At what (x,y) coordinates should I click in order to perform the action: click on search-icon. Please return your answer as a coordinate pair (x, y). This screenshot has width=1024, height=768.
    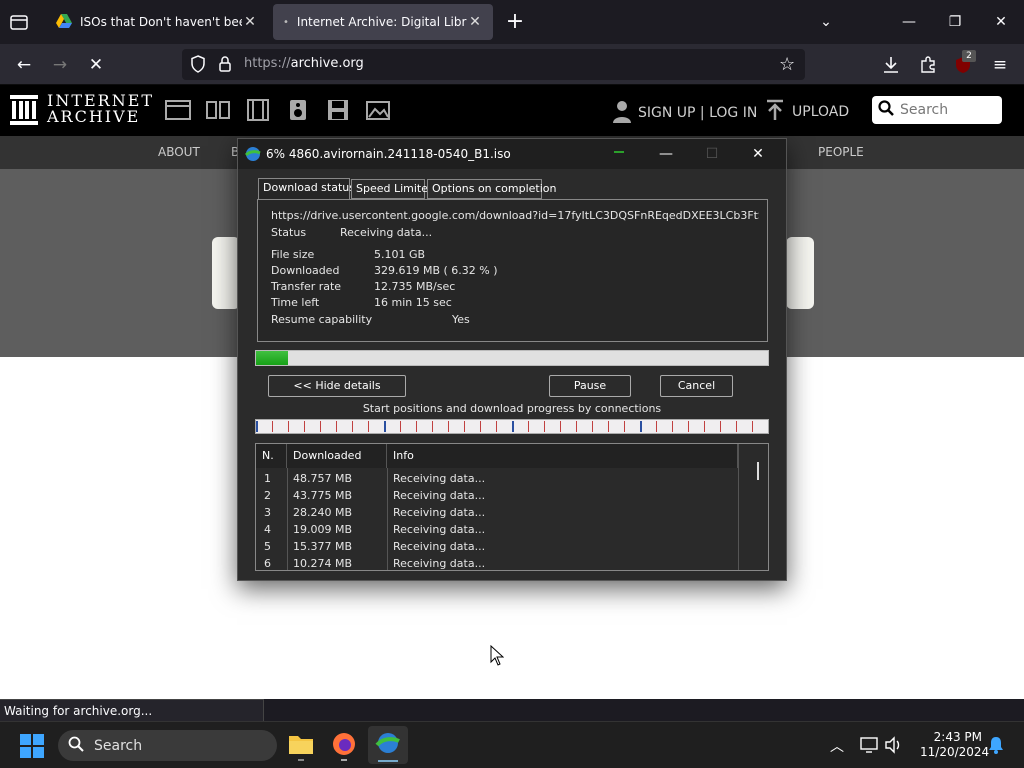
    Looking at the image, I should click on (76, 746).